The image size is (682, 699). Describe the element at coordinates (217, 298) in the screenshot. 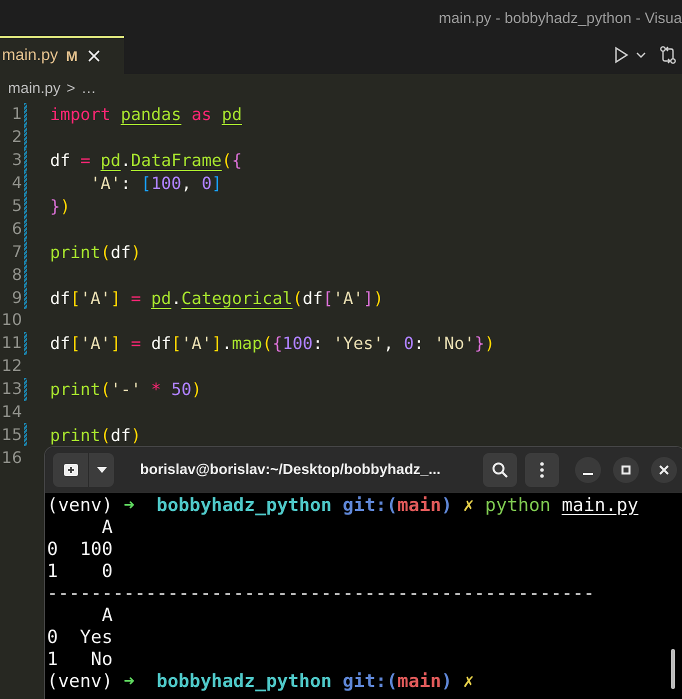

I see `code-line: df['A'] = pd.Categorical(df['A'])` at that location.